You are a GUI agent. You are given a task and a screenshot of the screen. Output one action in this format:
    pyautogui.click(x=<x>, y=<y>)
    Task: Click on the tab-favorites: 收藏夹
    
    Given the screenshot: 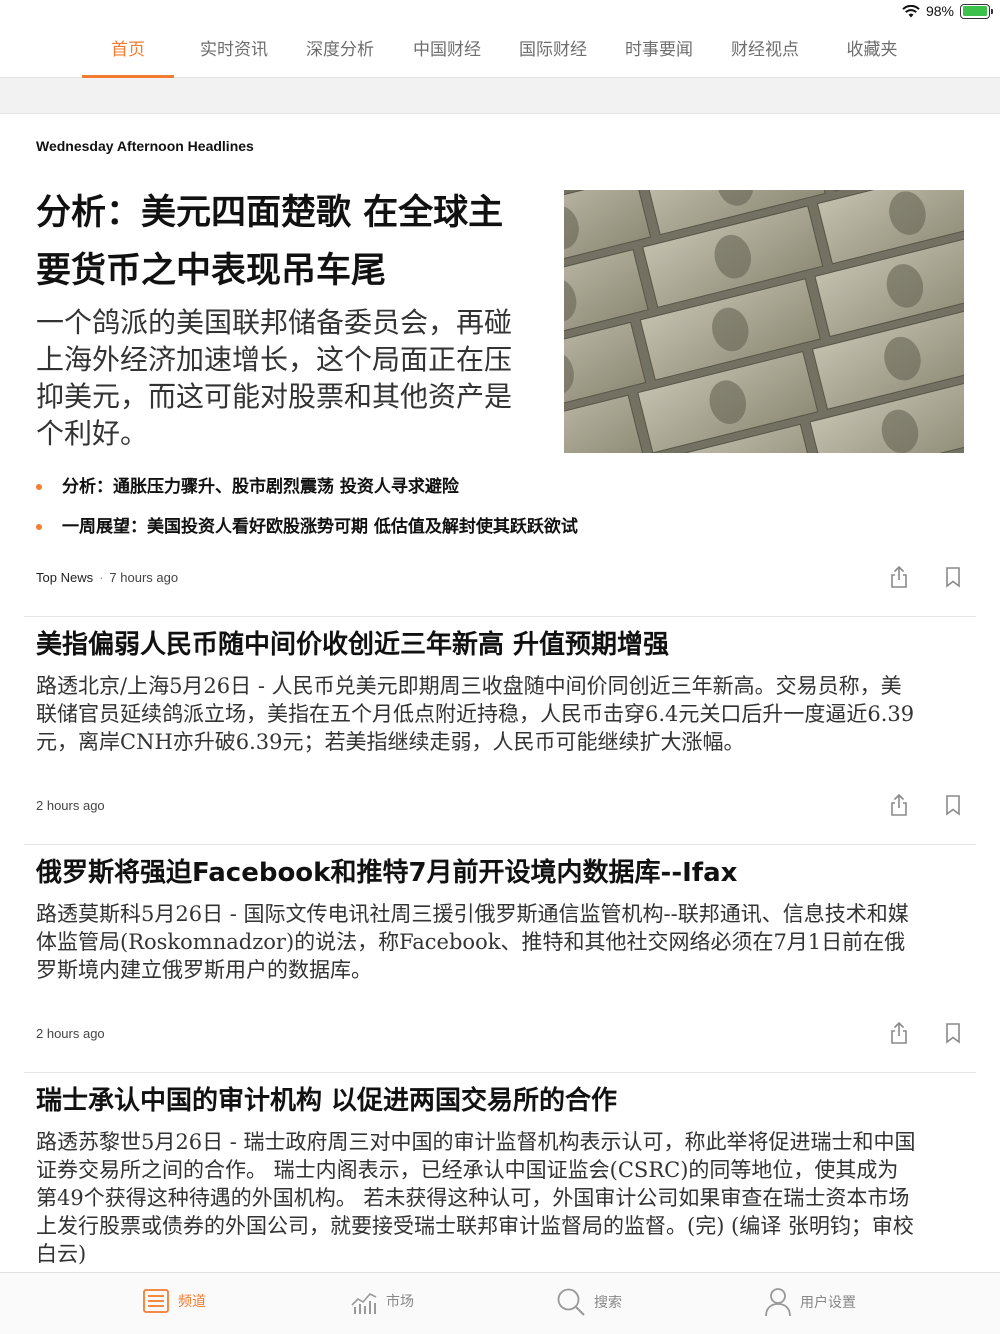 What is the action you would take?
    pyautogui.click(x=872, y=51)
    